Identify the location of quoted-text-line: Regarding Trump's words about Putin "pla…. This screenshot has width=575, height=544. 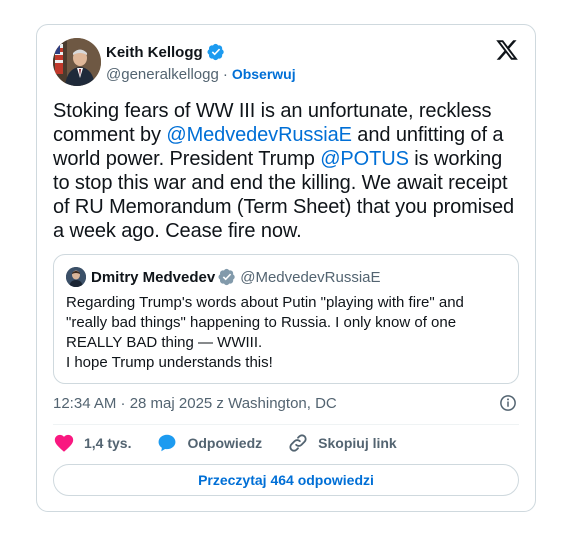
(265, 302).